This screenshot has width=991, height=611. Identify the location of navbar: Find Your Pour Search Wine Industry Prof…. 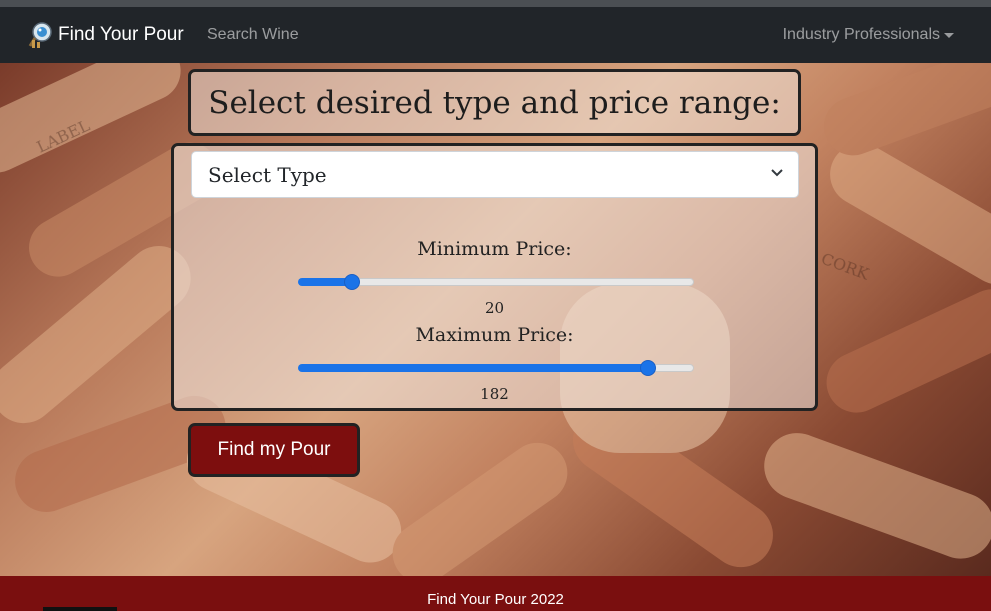
(495, 35).